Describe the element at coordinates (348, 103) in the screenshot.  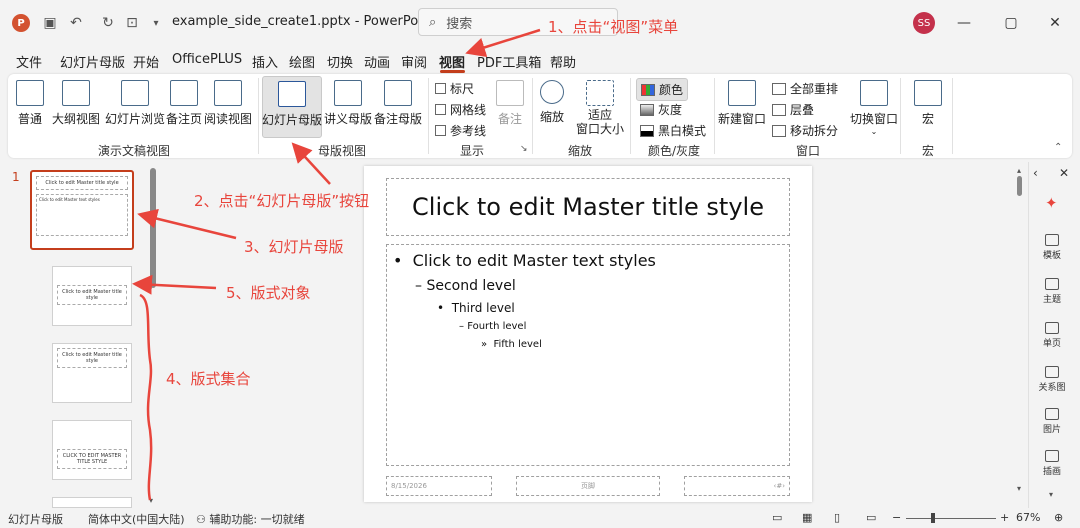
I see `handout-master-button: 讲义母版` at that location.